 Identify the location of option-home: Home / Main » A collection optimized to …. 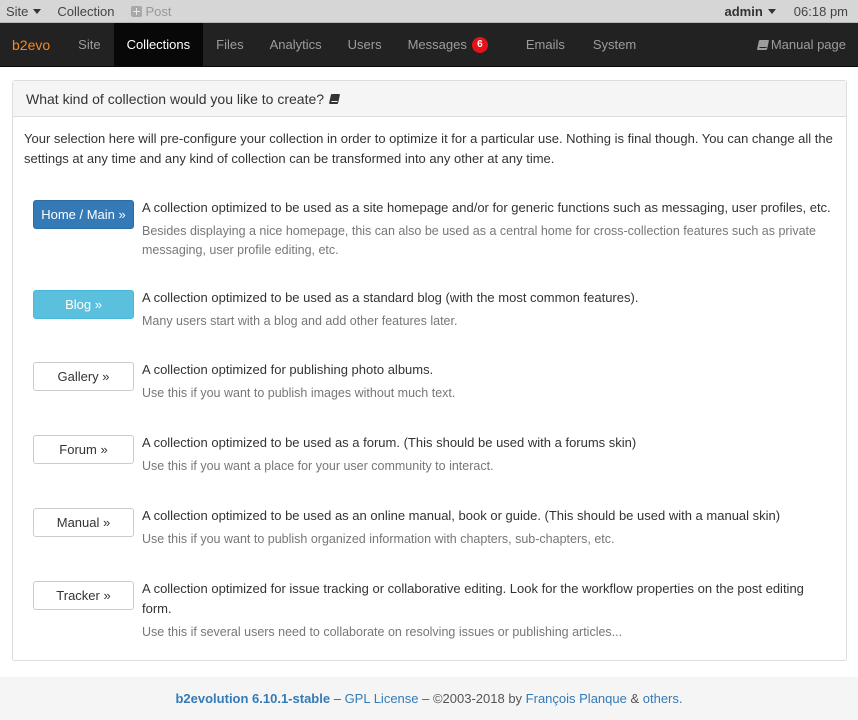
(434, 228).